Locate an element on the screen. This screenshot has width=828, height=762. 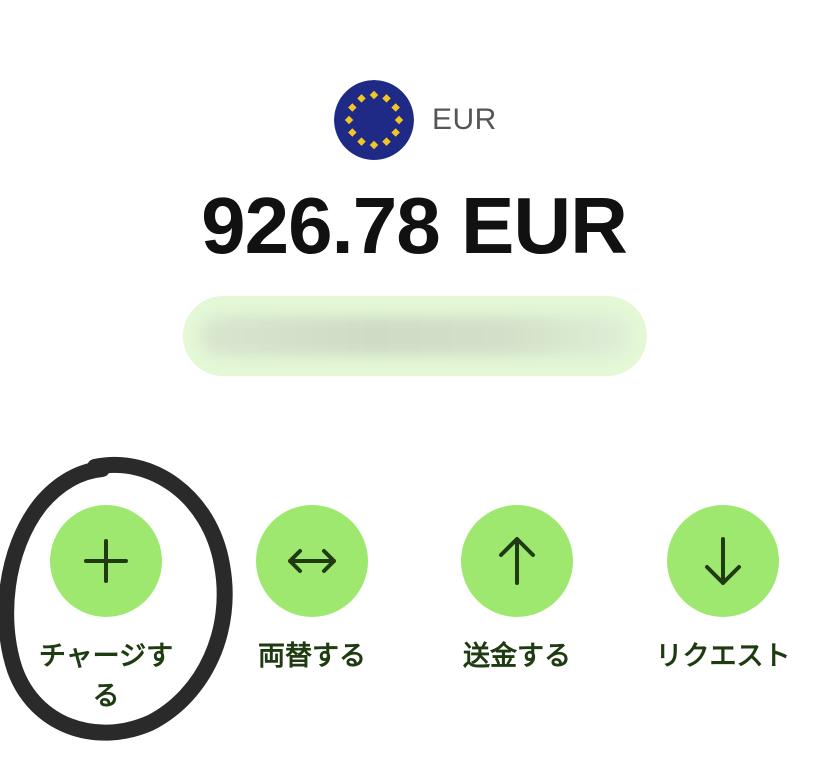
top-up-label: チャージする is located at coordinates (106, 676).